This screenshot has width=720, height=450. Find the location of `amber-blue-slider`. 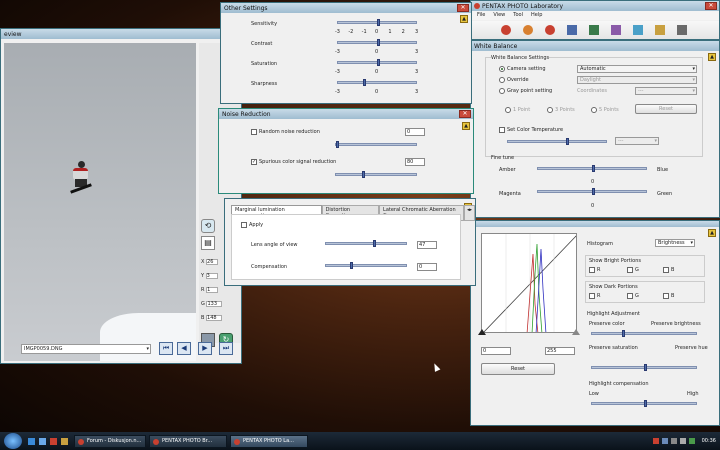

amber-blue-slider is located at coordinates (592, 168).